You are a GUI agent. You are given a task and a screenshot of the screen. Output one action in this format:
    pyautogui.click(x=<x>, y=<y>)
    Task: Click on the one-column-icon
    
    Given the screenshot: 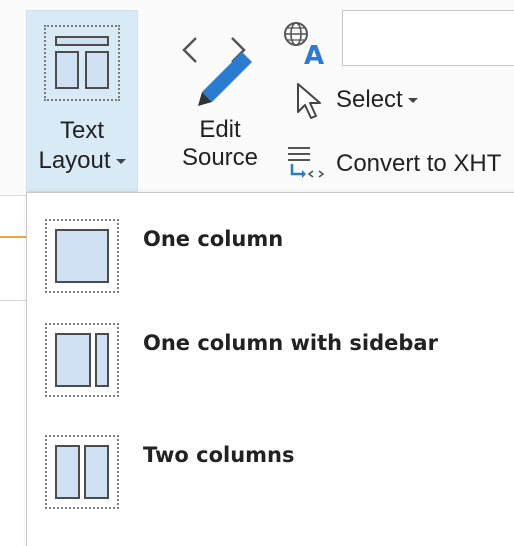 What is the action you would take?
    pyautogui.click(x=82, y=256)
    